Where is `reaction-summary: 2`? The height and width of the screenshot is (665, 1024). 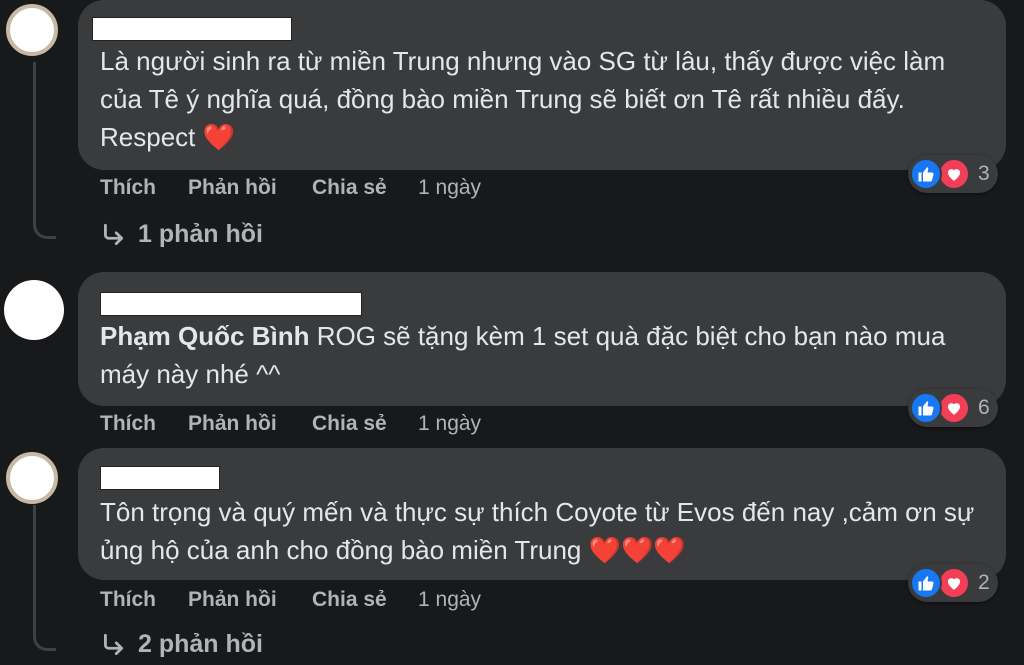
reaction-summary: 2 is located at coordinates (953, 583).